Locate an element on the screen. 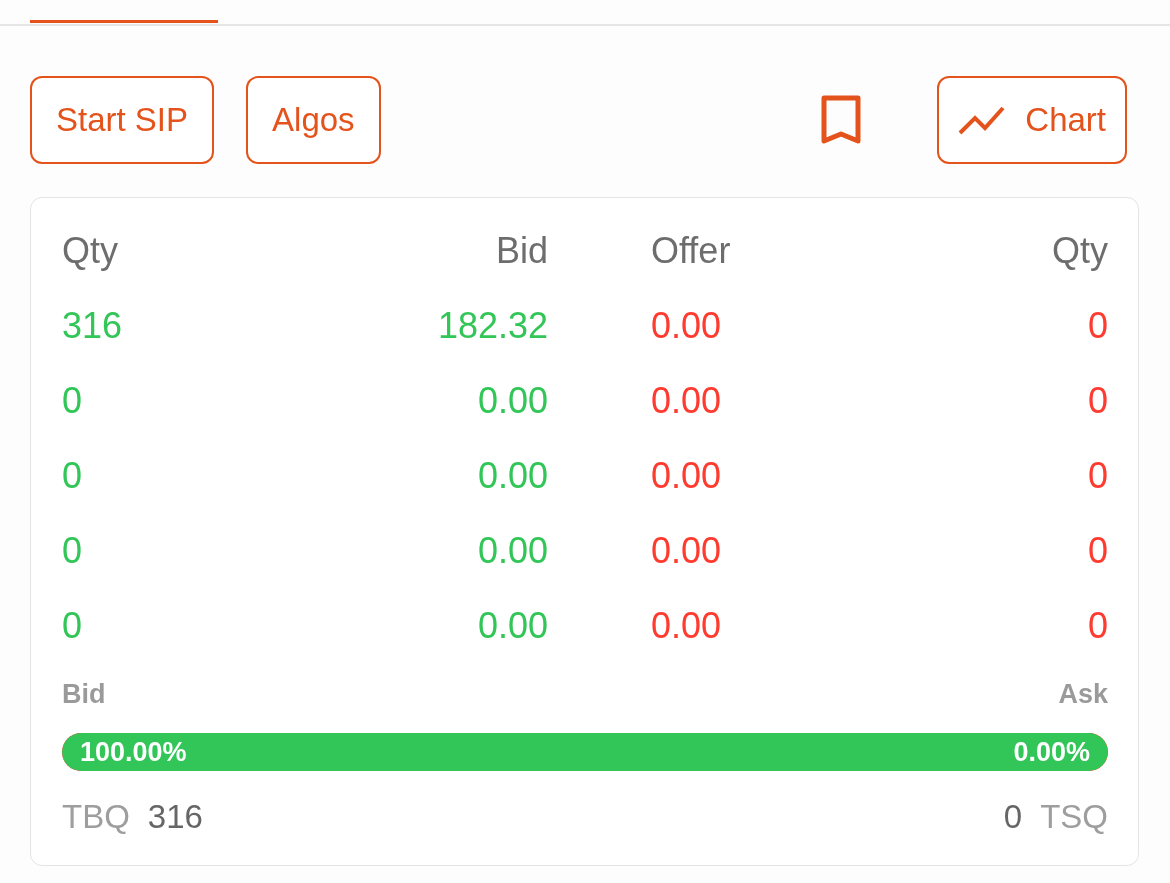 This screenshot has height=883, width=1170. tsq-label: TSQ is located at coordinates (1074, 817).